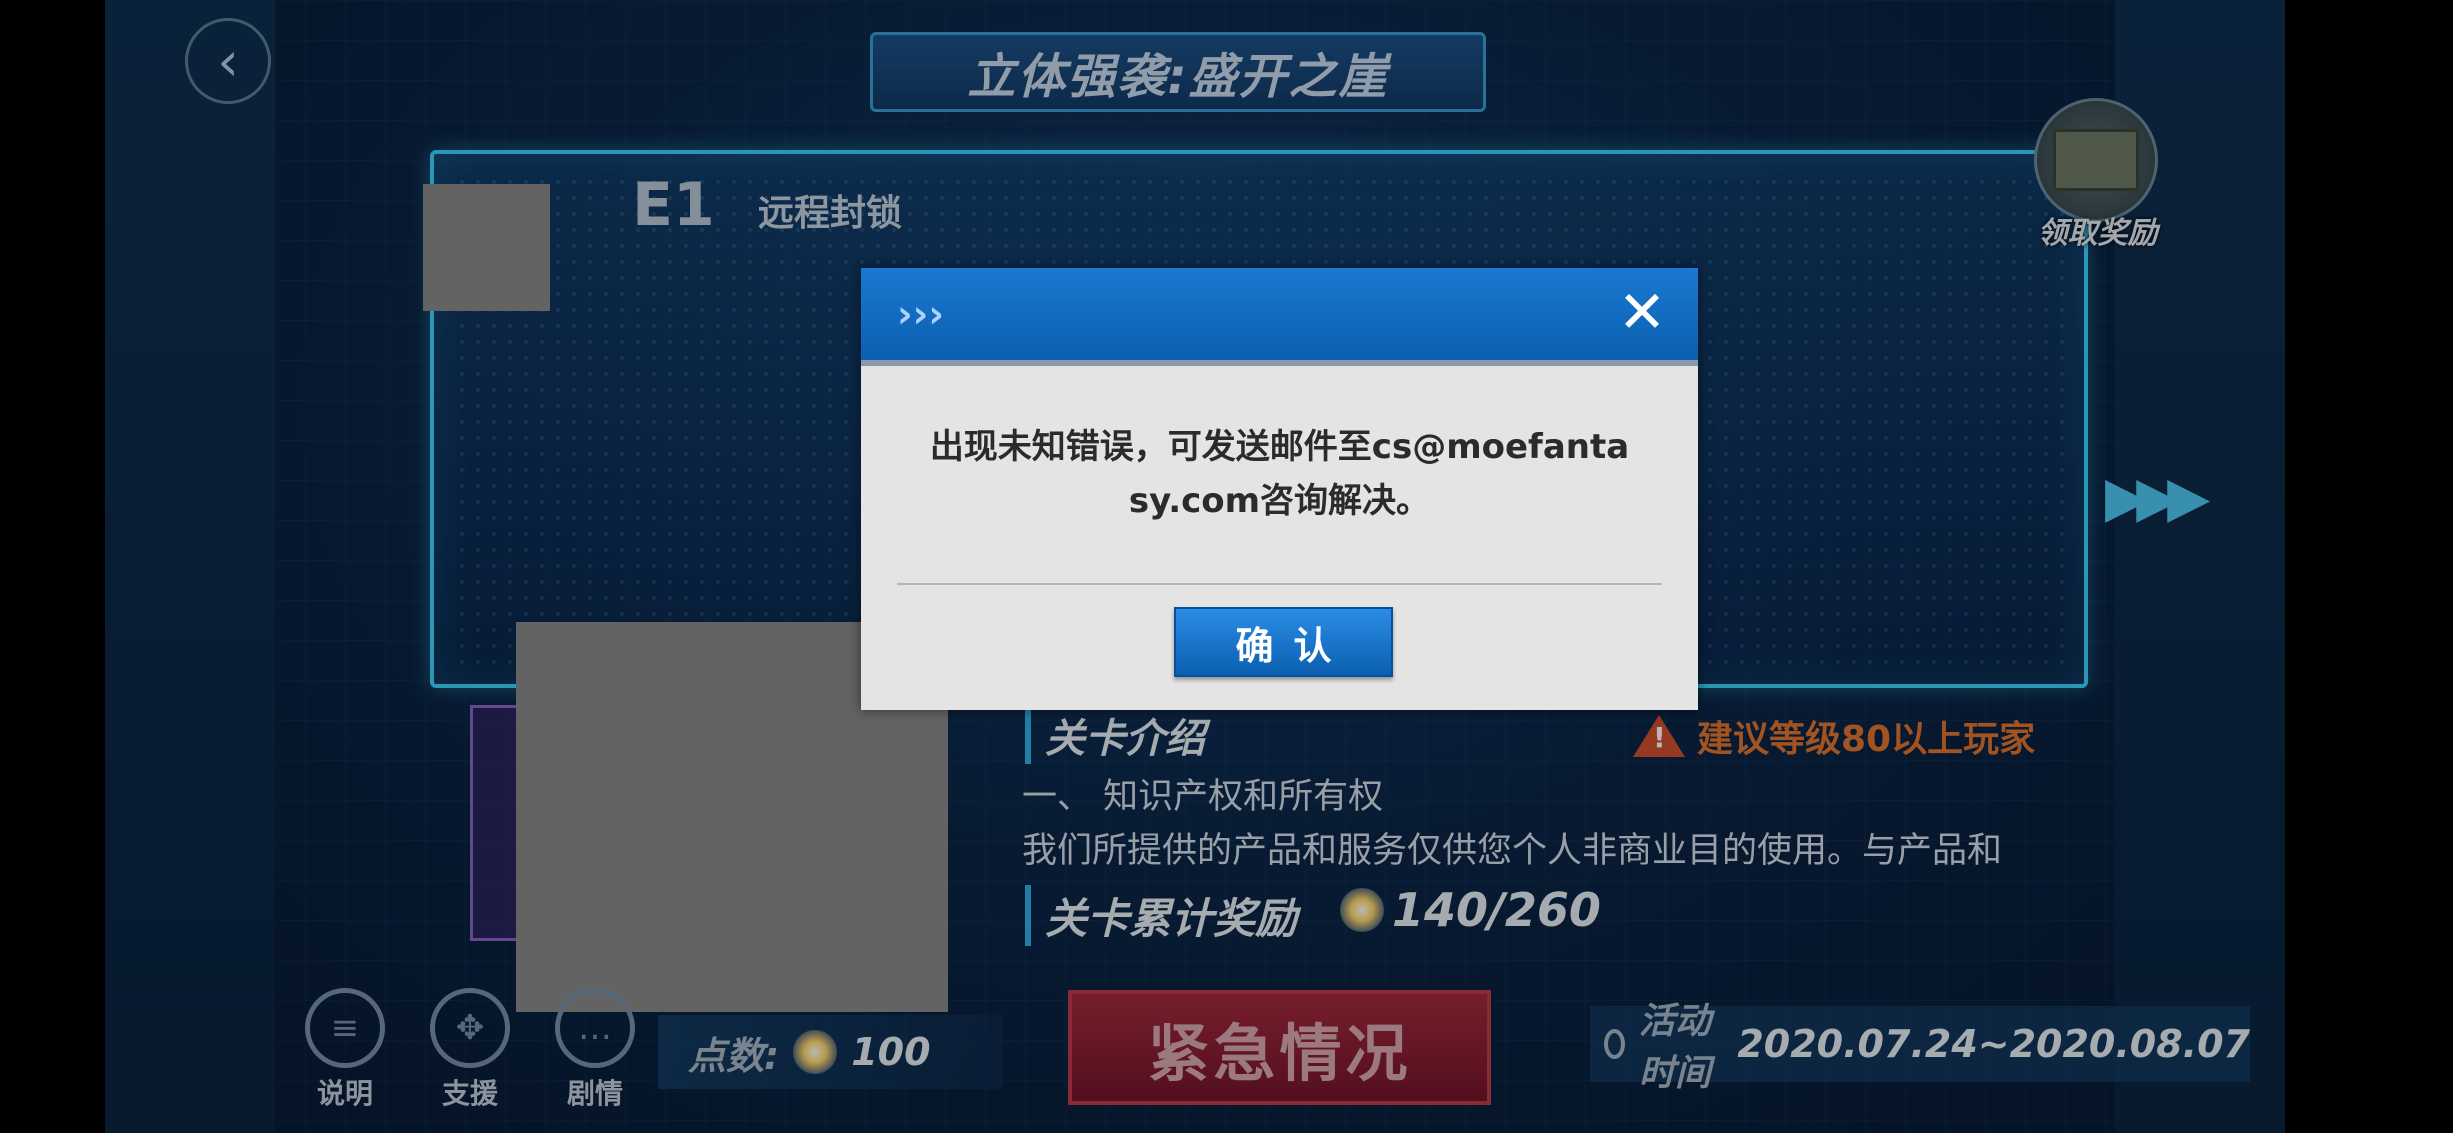 This screenshot has width=2453, height=1133. I want to click on dialog-header: ››› ✕, so click(1279, 317).